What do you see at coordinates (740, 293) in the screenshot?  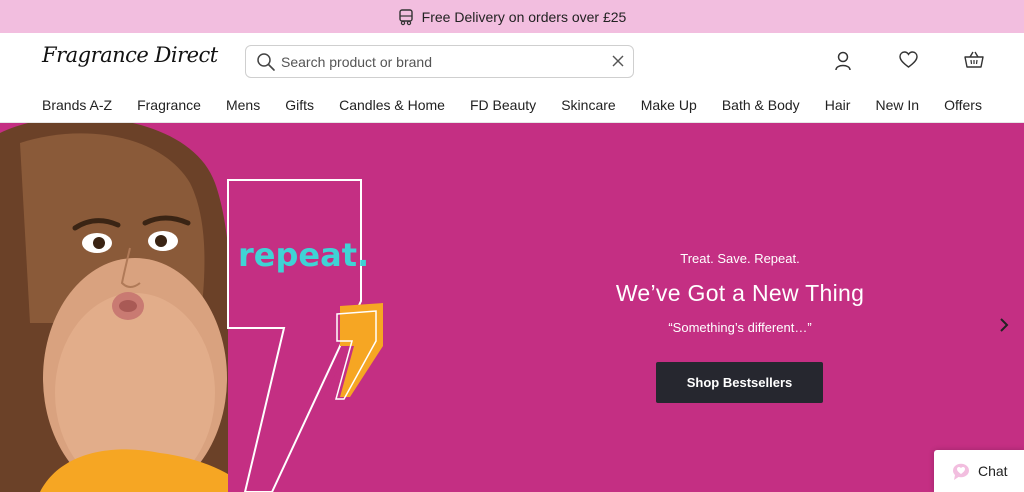 I see `hero-headline: We’ve Got a New Thing` at bounding box center [740, 293].